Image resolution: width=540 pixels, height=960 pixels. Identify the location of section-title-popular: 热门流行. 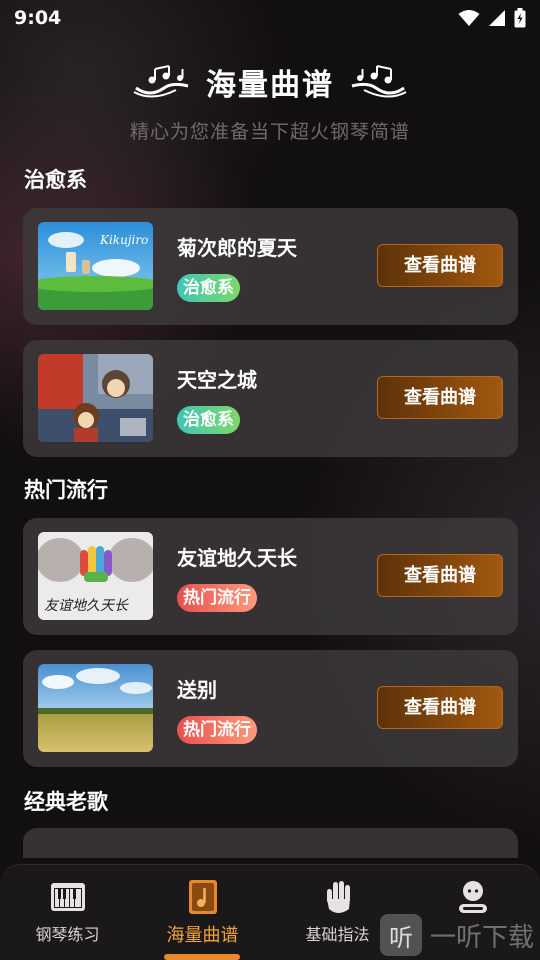
(66, 490).